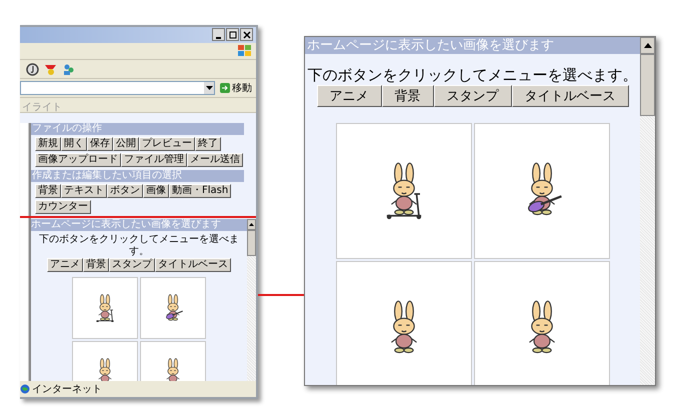 The image size is (680, 420). I want to click on menu-button: 背景, so click(48, 191).